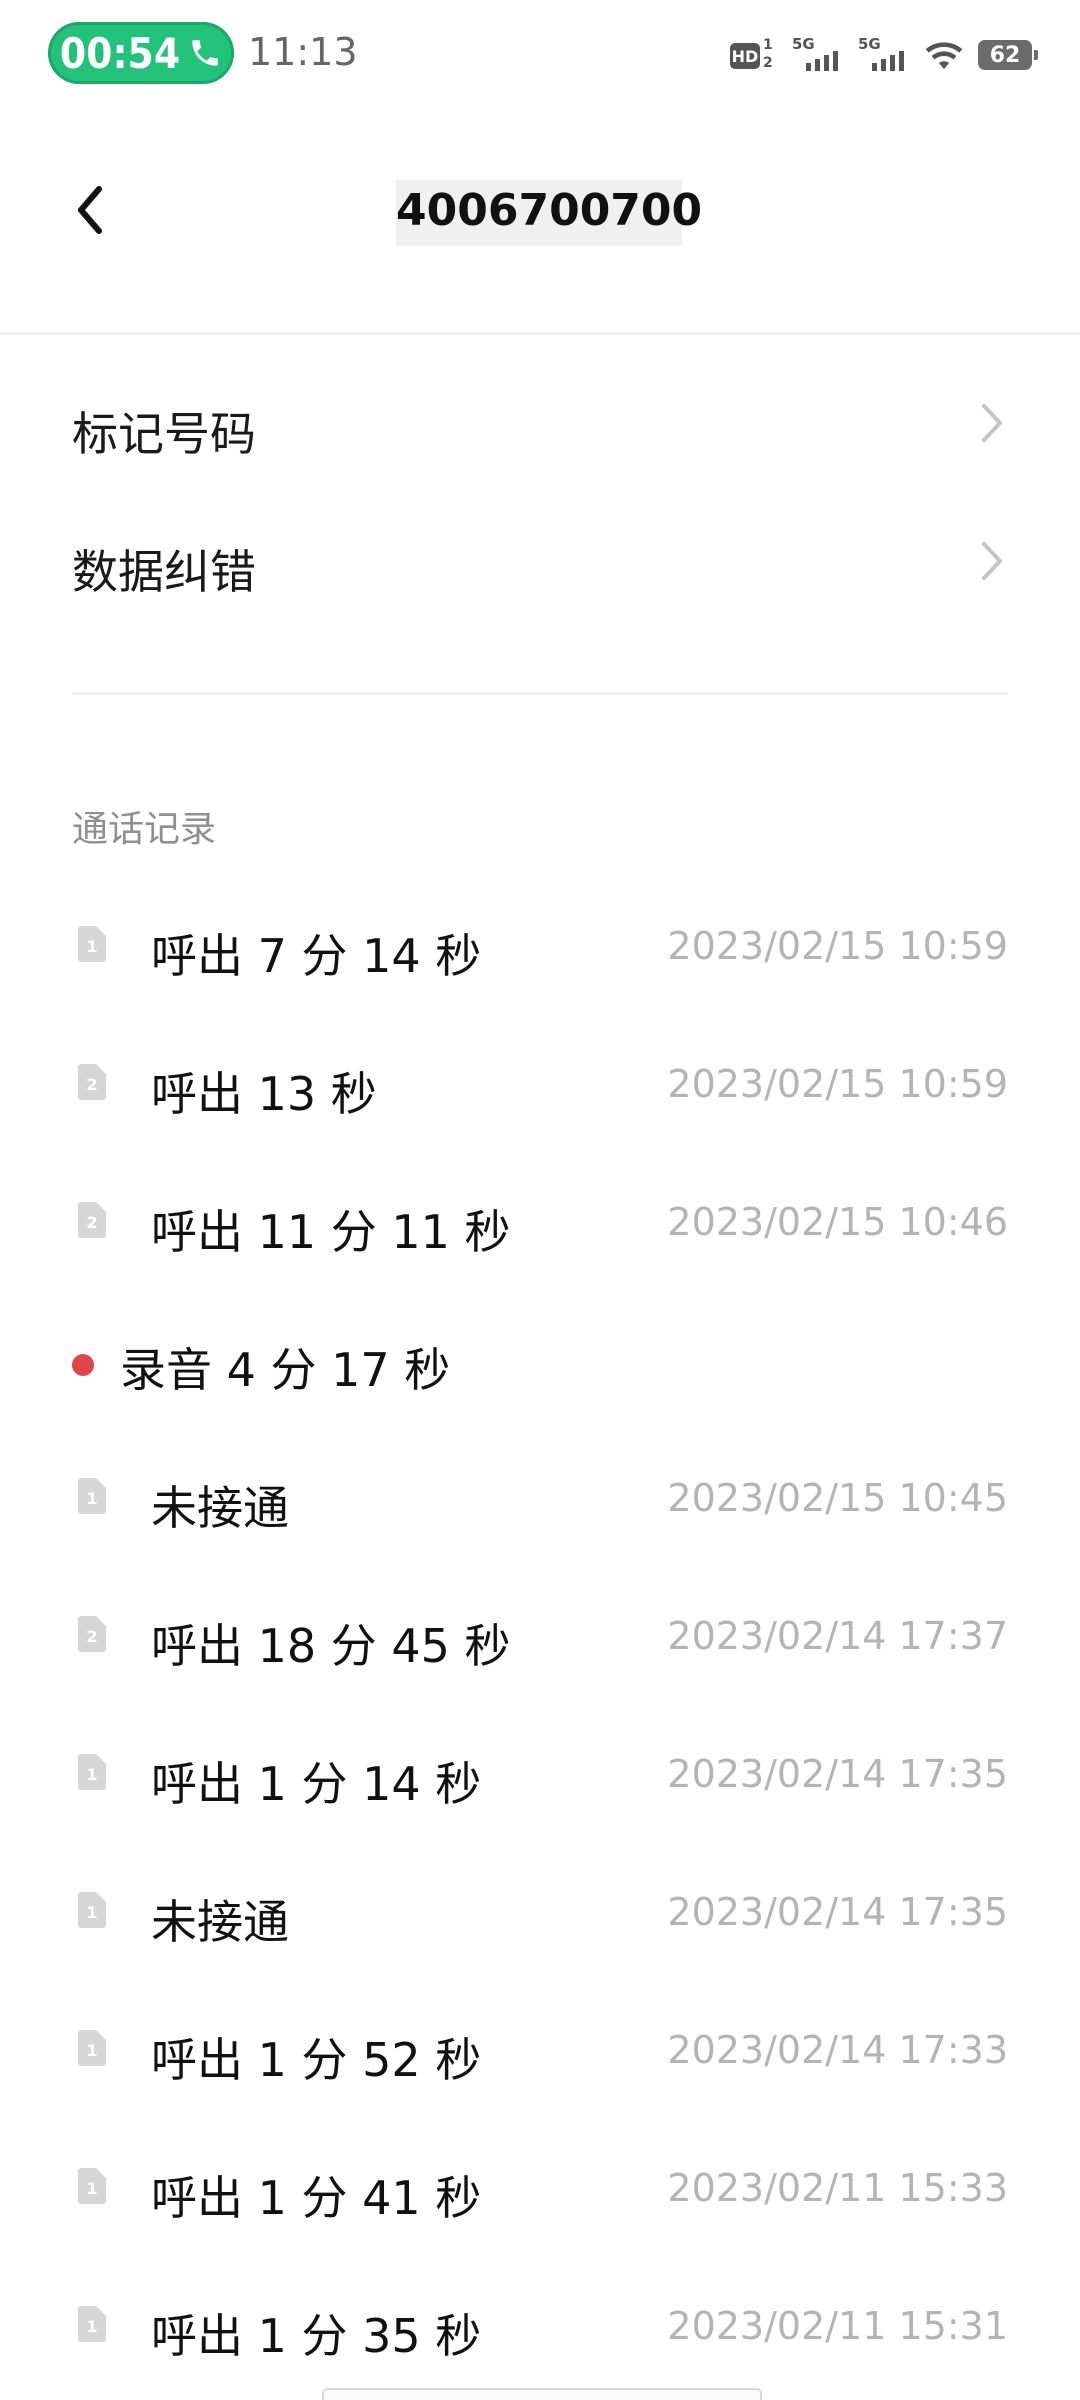  I want to click on back-arrow-icon, so click(90, 210).